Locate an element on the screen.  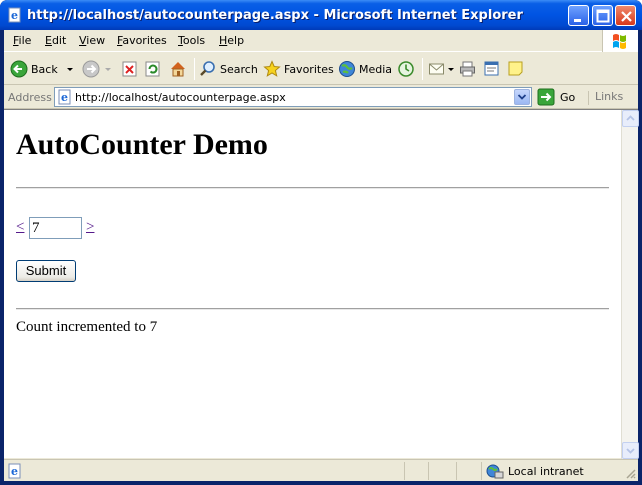
discuss-button is located at coordinates (516, 69).